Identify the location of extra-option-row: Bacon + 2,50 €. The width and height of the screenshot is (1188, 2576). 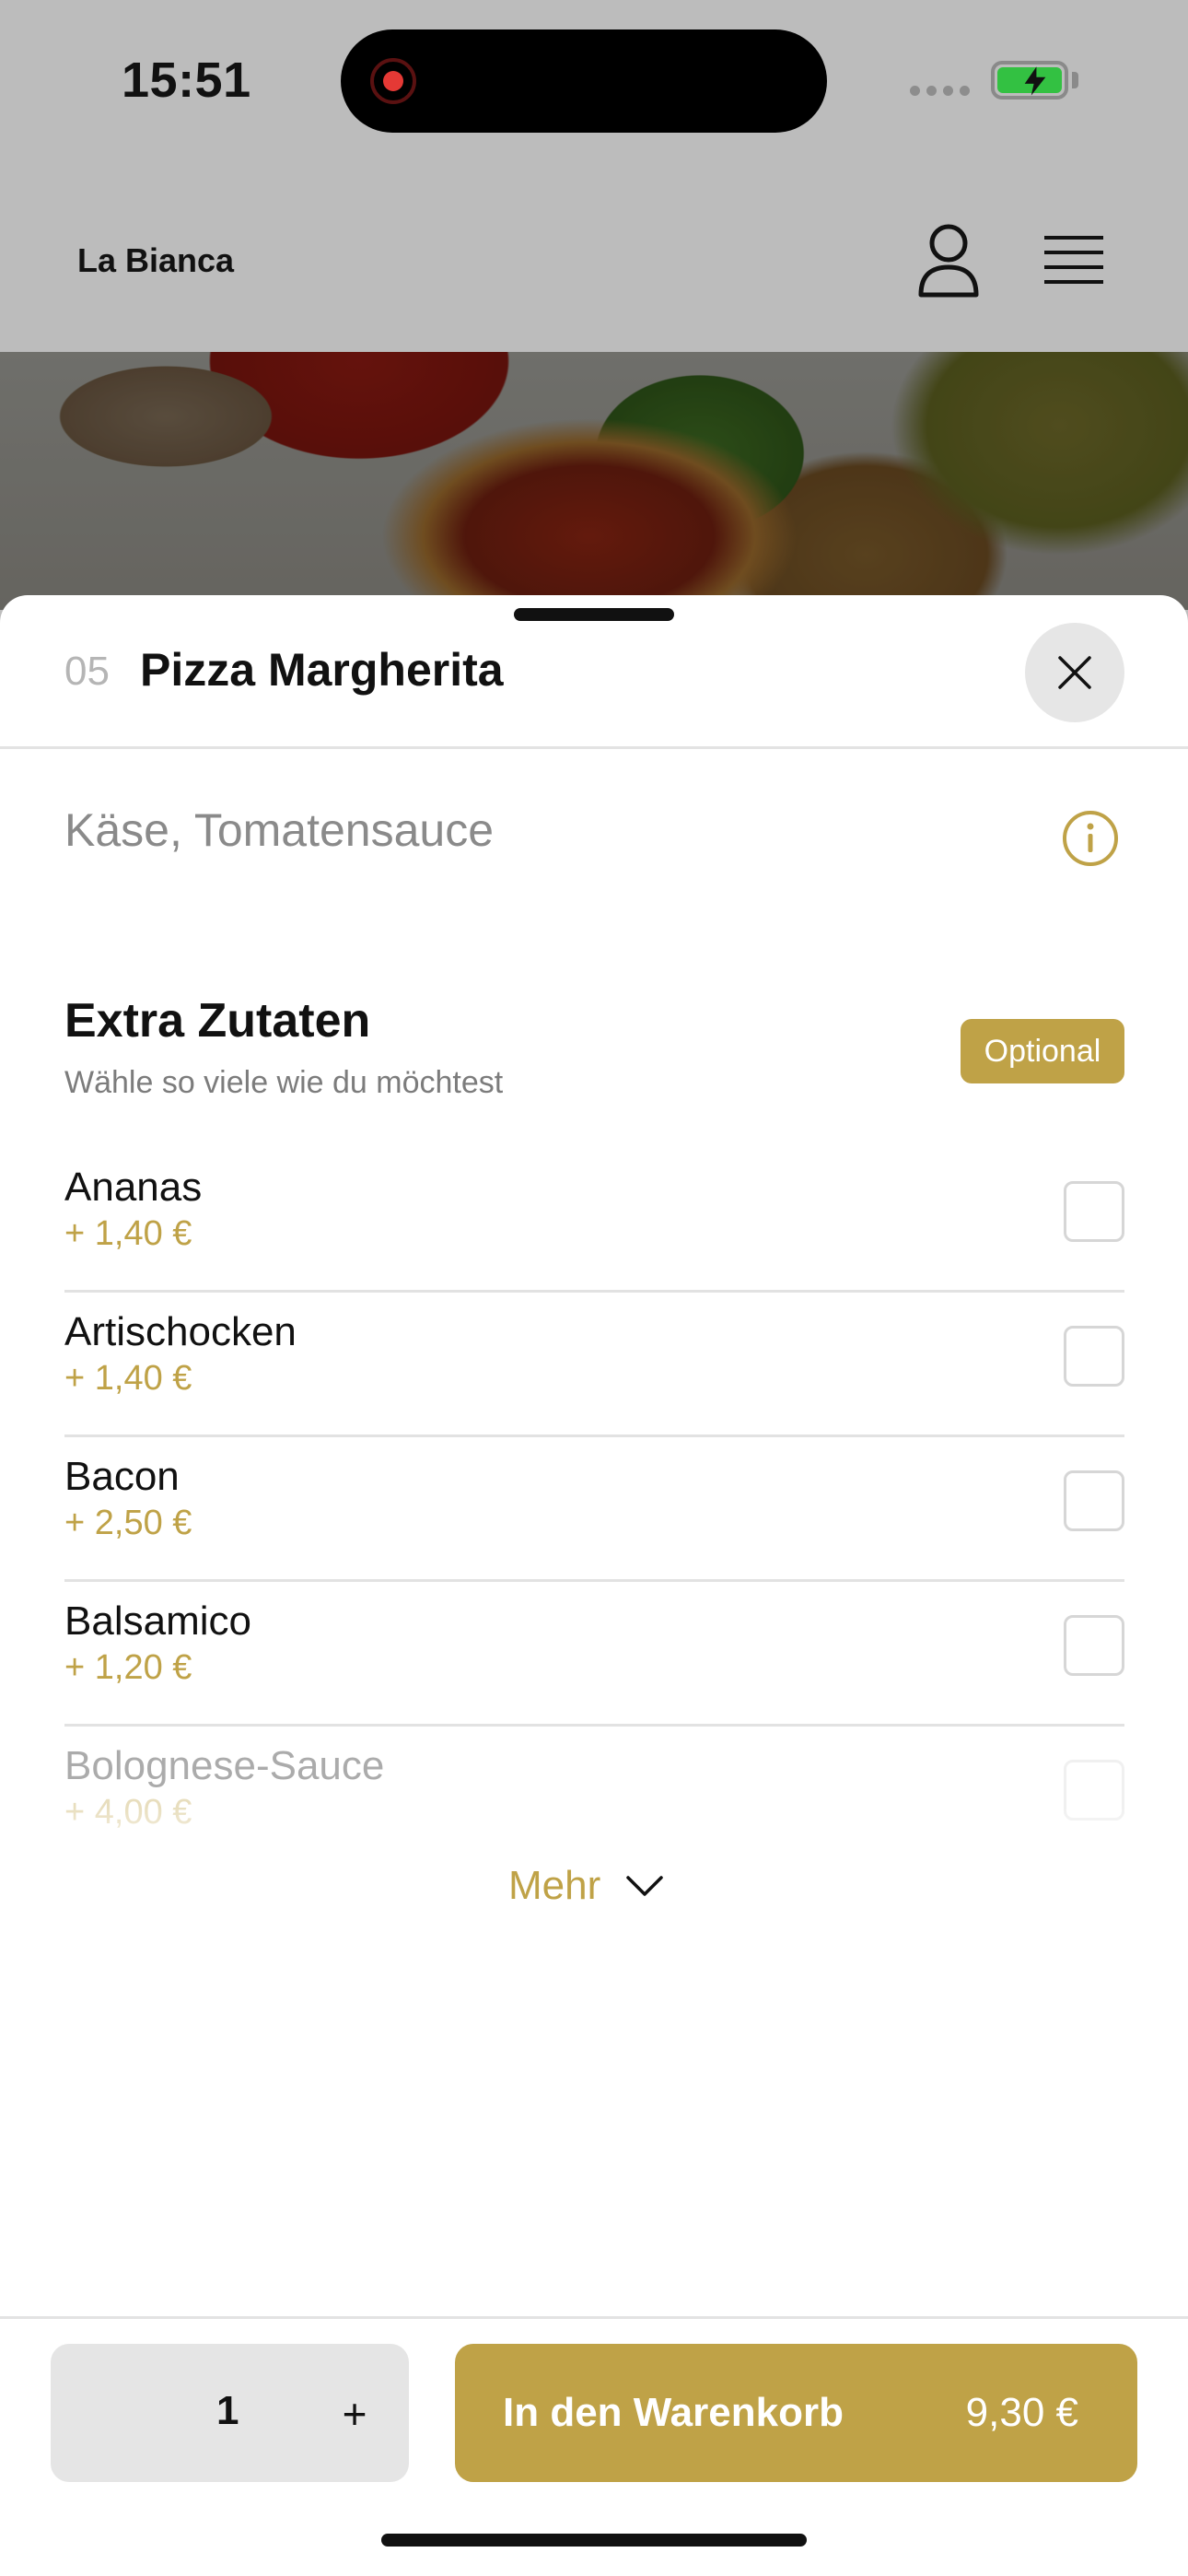
(594, 1509).